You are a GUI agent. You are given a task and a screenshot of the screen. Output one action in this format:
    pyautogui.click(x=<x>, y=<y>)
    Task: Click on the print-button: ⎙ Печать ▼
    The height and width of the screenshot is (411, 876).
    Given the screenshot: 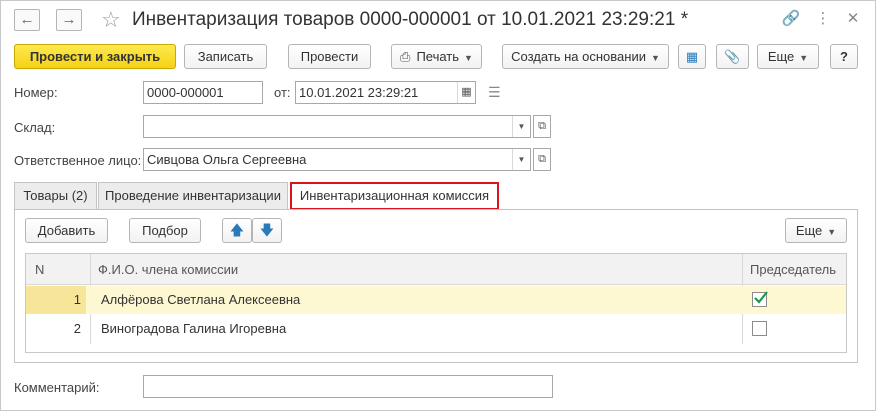 What is the action you would take?
    pyautogui.click(x=436, y=56)
    